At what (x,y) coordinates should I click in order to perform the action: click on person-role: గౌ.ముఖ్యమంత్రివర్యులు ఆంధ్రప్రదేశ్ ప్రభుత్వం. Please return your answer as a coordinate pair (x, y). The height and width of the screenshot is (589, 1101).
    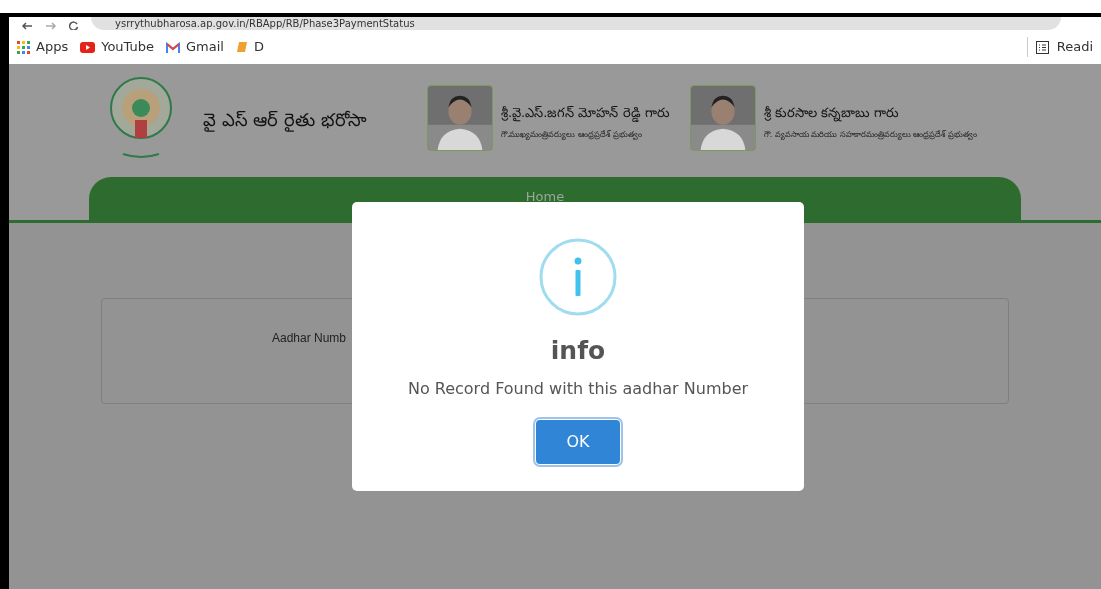
    Looking at the image, I should click on (571, 134).